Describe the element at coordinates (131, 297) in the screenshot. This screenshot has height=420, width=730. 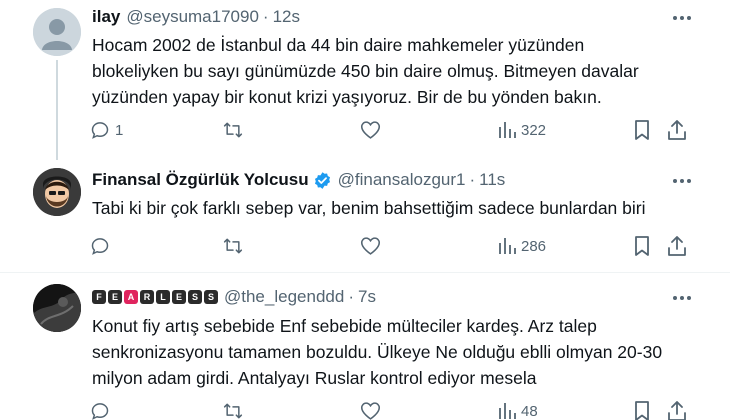
I see `name-letter-badge: A` at that location.